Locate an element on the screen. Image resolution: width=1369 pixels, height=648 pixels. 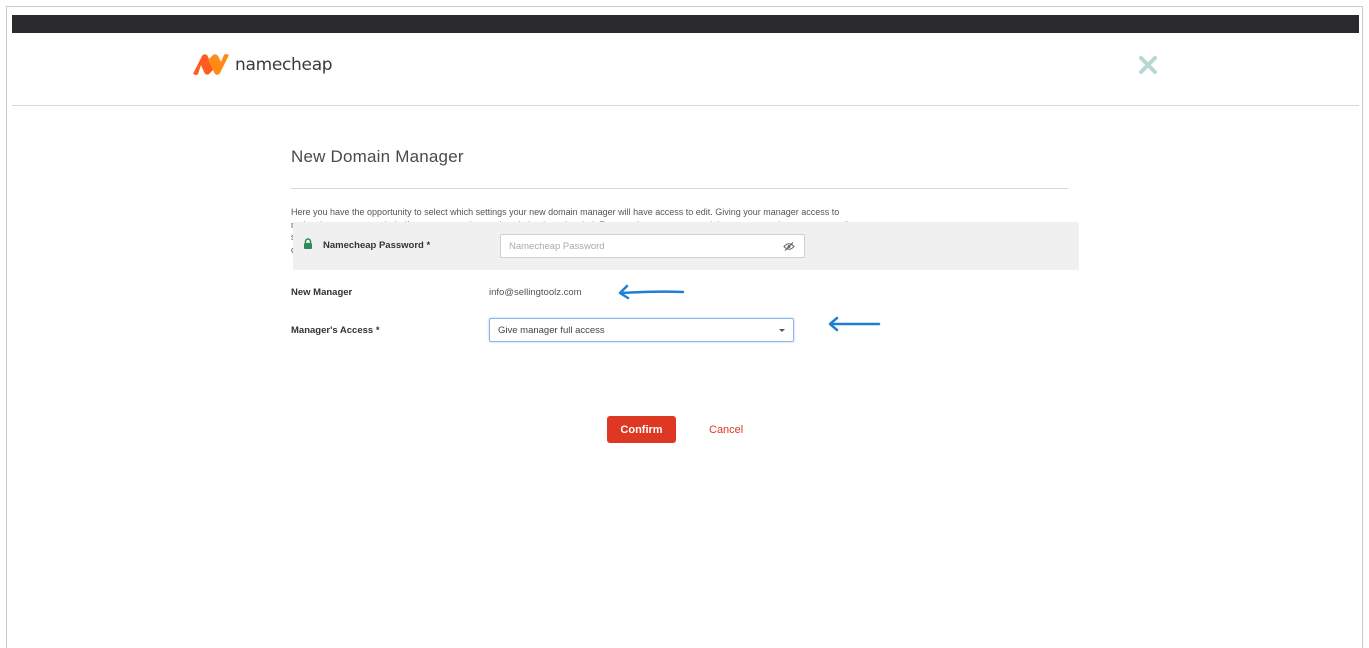
close-icon is located at coordinates (1148, 65).